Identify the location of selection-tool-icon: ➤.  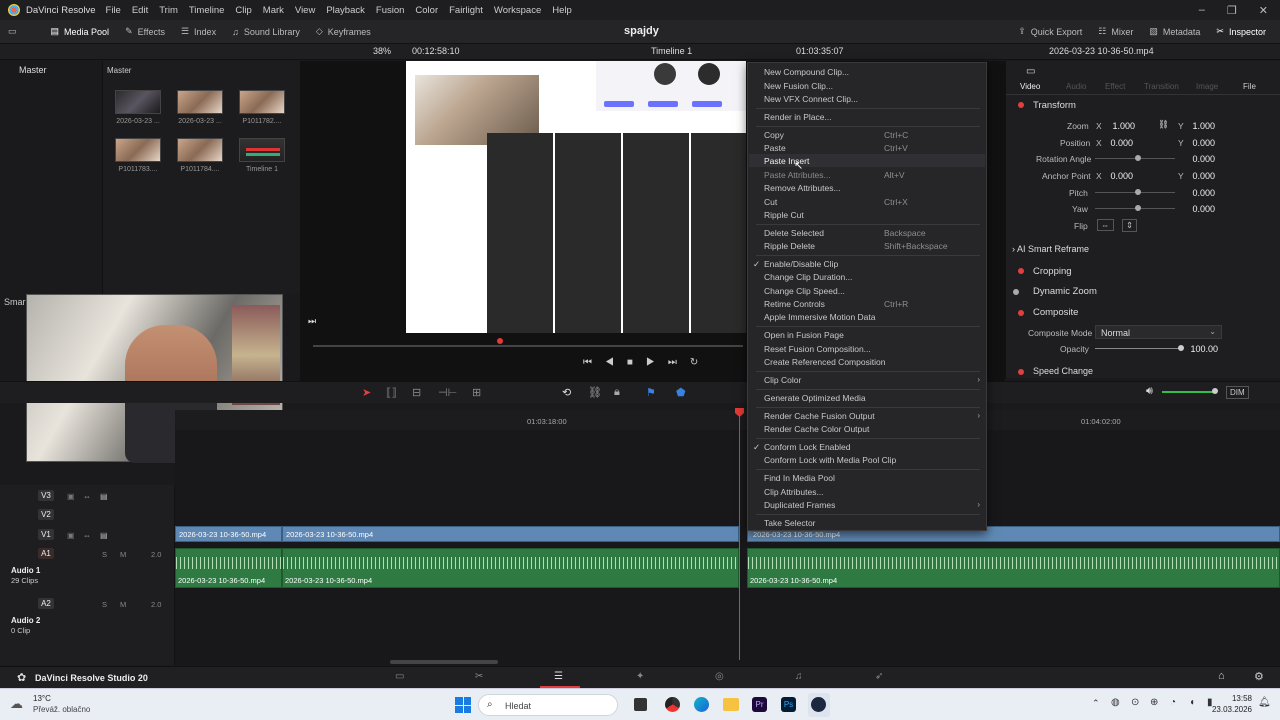
(366, 392).